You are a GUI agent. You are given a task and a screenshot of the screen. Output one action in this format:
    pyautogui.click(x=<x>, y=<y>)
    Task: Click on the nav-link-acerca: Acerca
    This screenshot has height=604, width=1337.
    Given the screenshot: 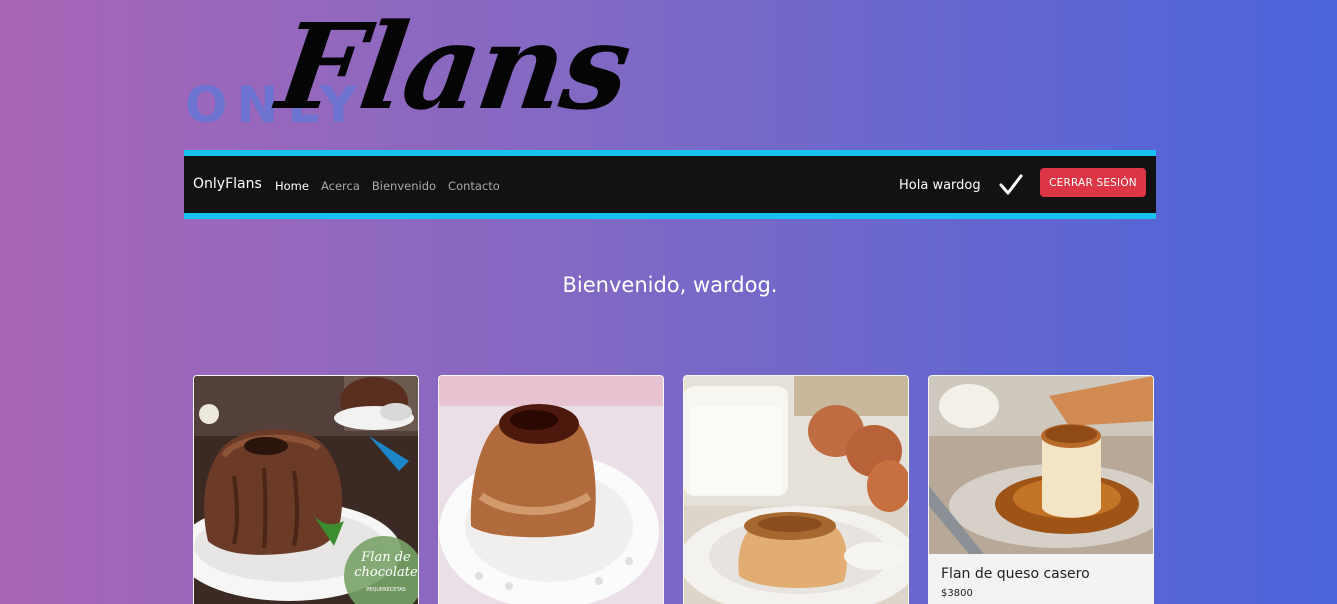 What is the action you would take?
    pyautogui.click(x=340, y=186)
    